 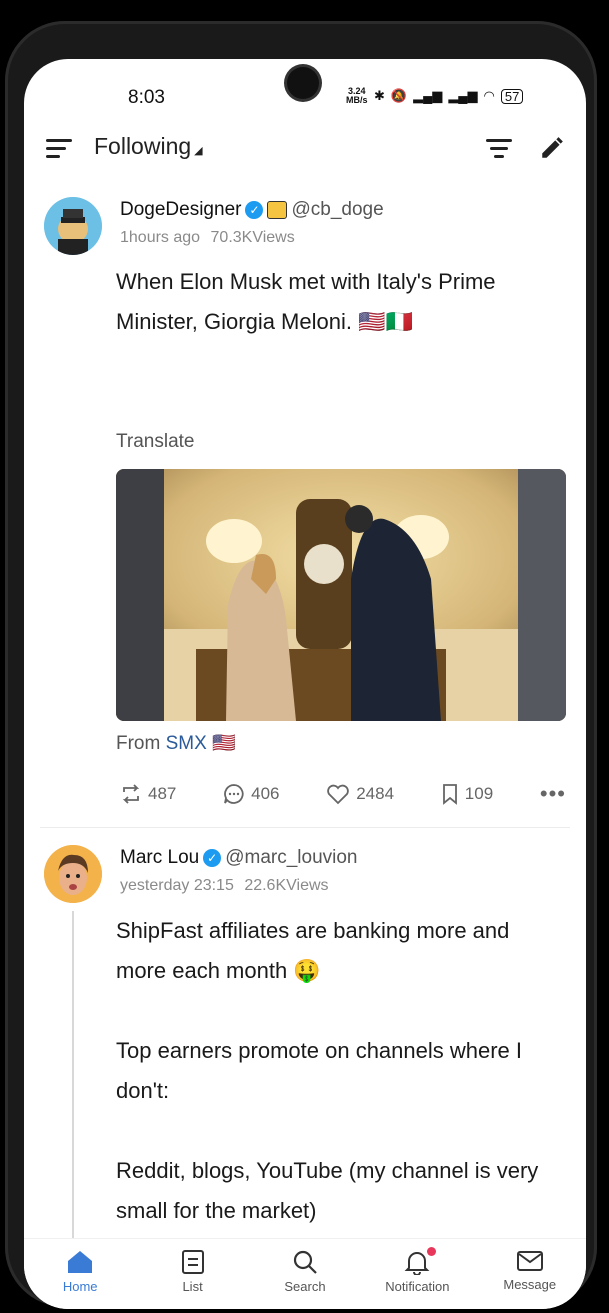 What do you see at coordinates (59, 148) in the screenshot?
I see `menu-icon` at bounding box center [59, 148].